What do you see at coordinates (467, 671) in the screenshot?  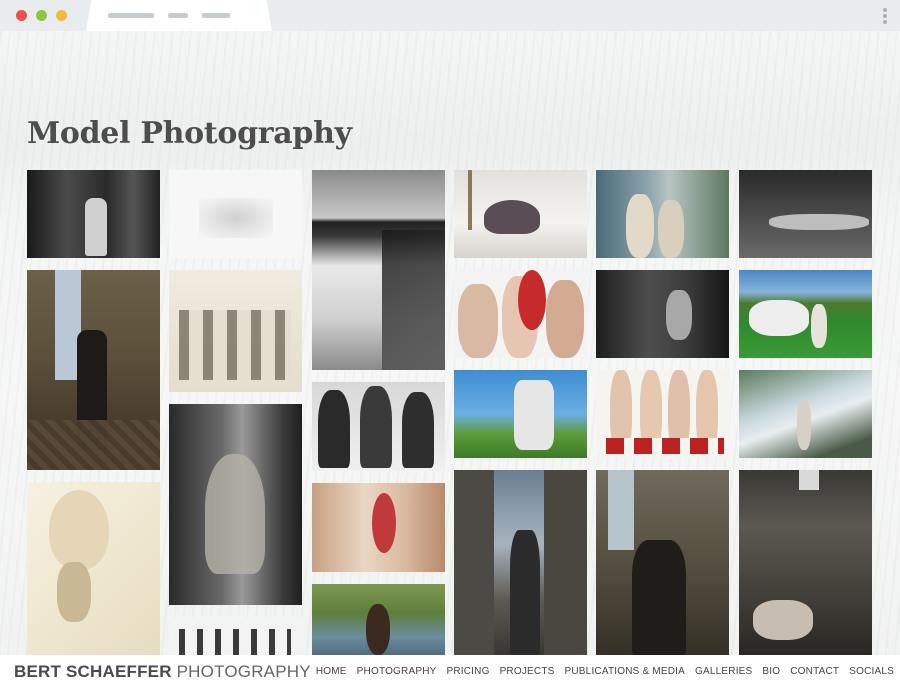 I see `nav-pricing: PRICING` at bounding box center [467, 671].